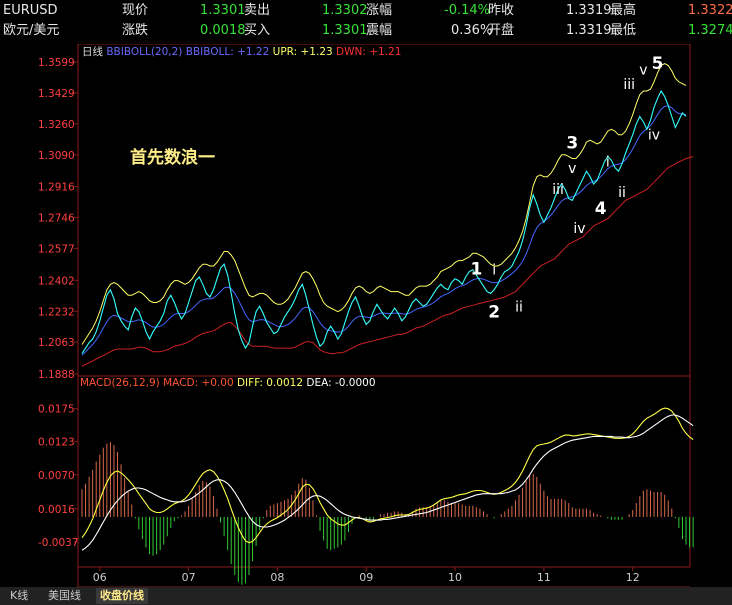 The width and height of the screenshot is (732, 605). What do you see at coordinates (257, 30) in the screenshot?
I see `buy-label: 买入` at bounding box center [257, 30].